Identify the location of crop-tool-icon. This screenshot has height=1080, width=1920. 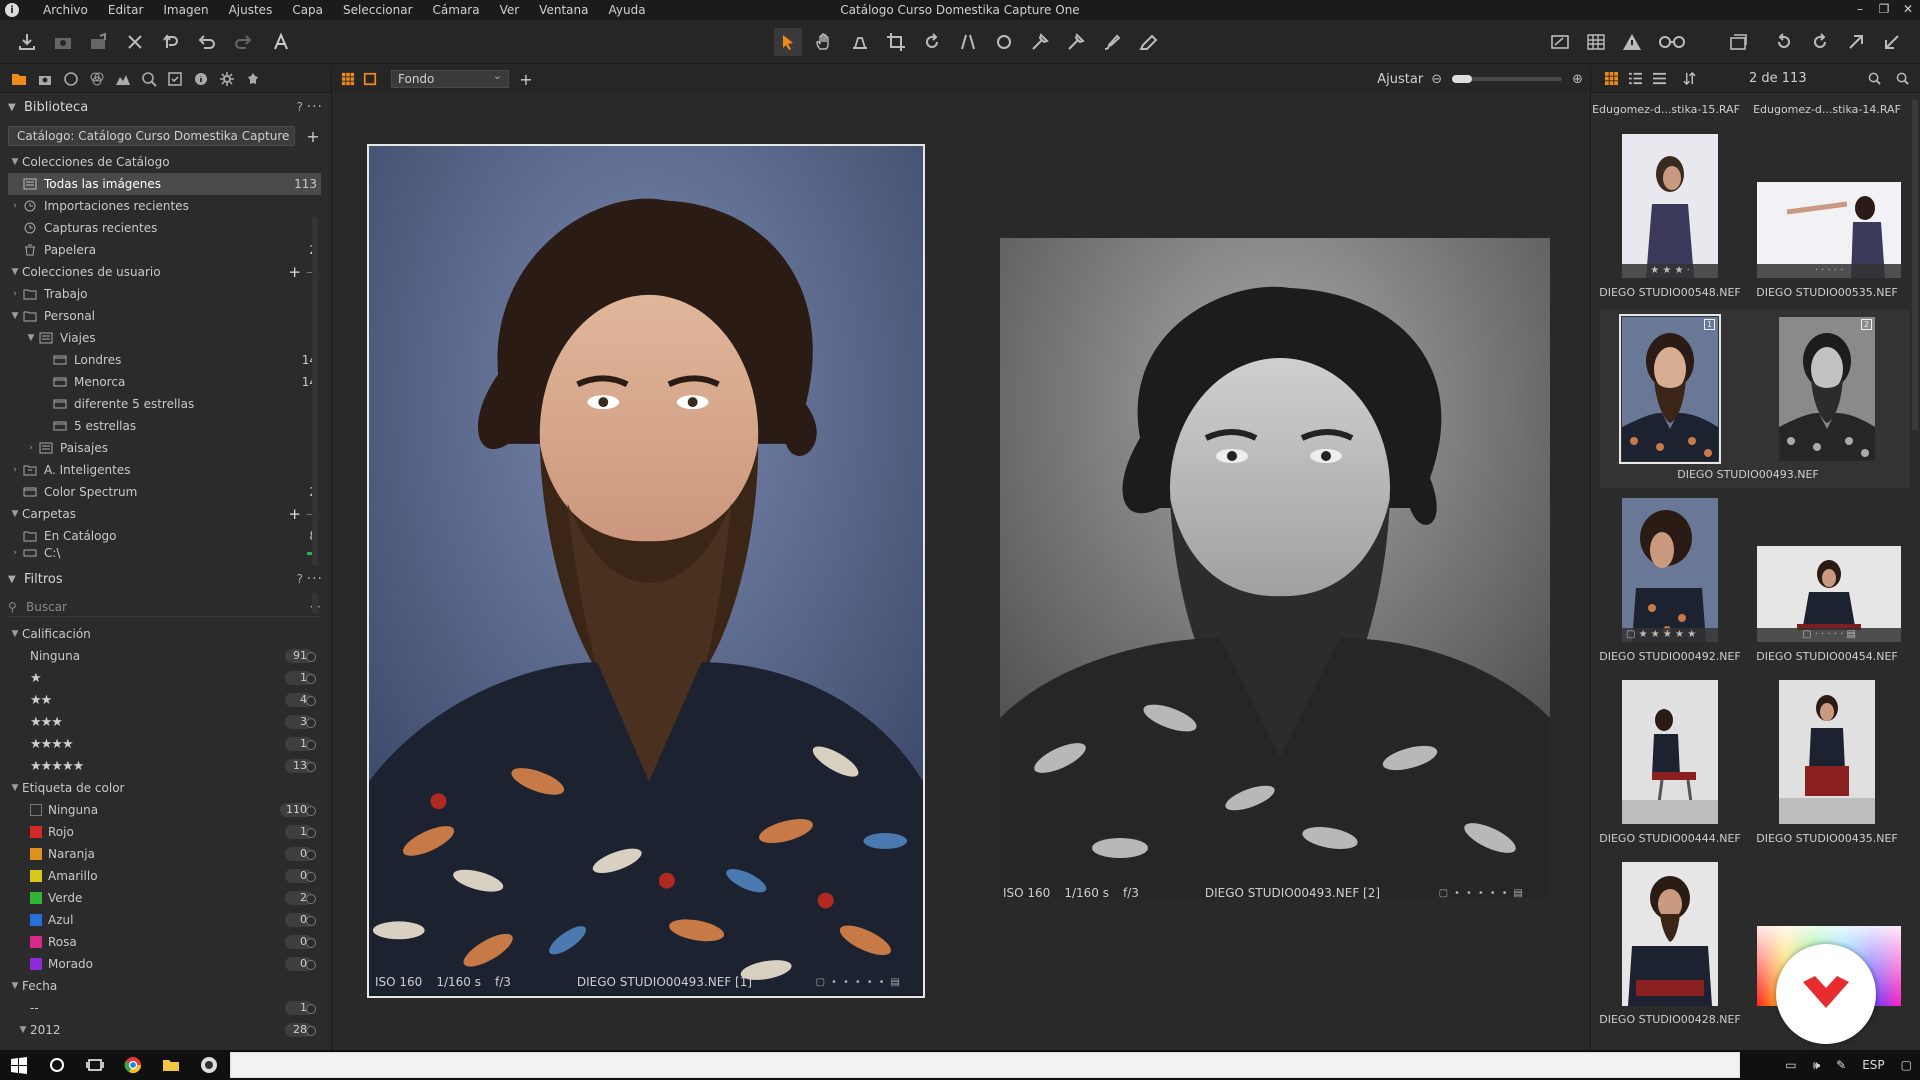
(896, 42).